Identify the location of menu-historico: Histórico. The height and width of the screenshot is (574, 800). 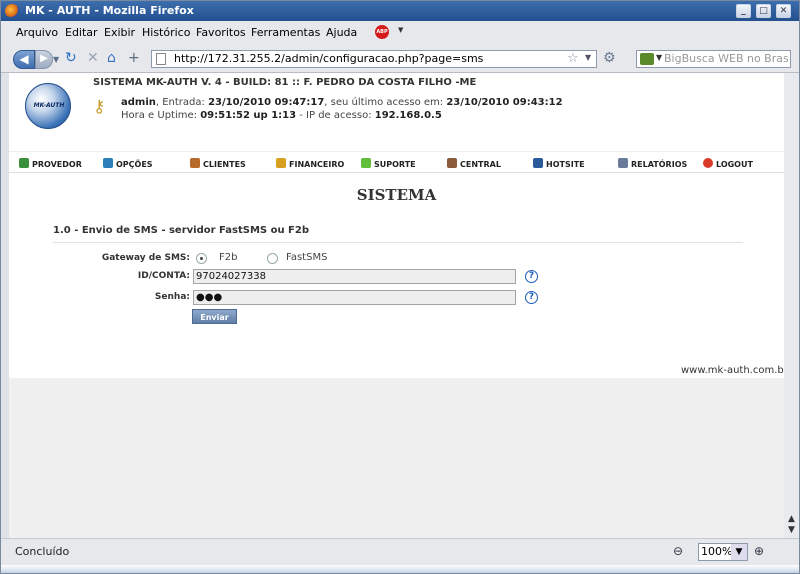
(166, 32).